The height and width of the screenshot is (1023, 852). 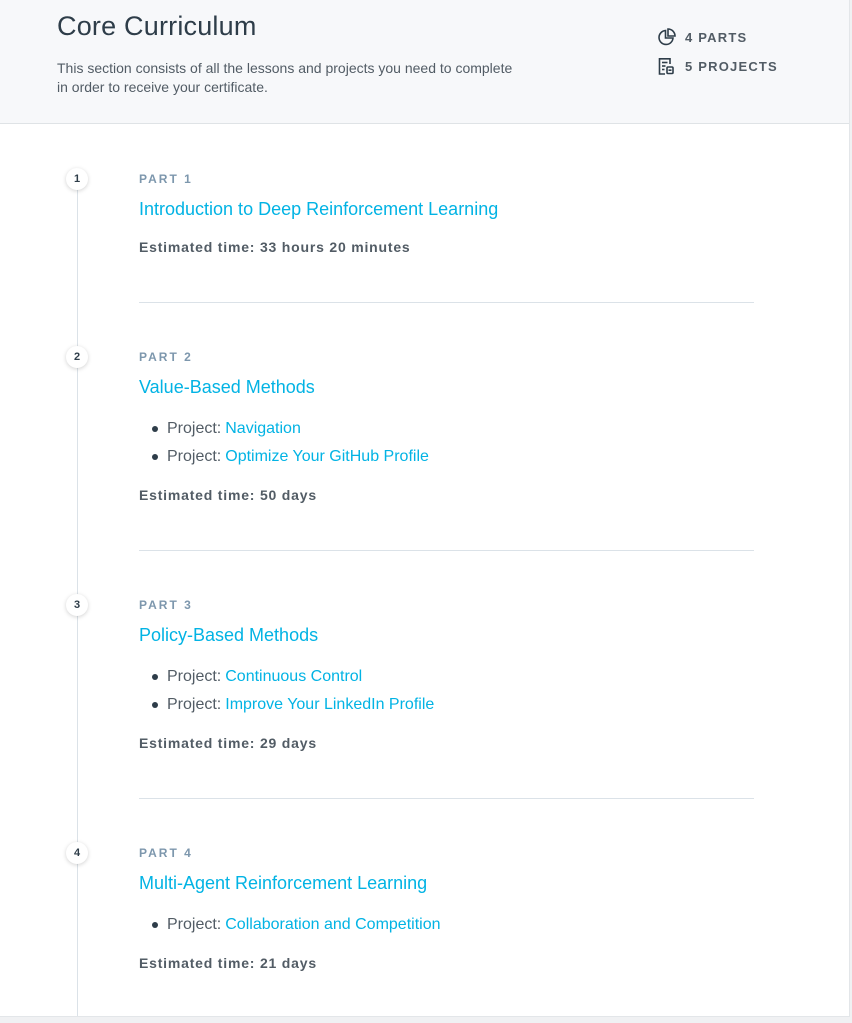 I want to click on projects-count: 5 PROJECTS, so click(x=731, y=66).